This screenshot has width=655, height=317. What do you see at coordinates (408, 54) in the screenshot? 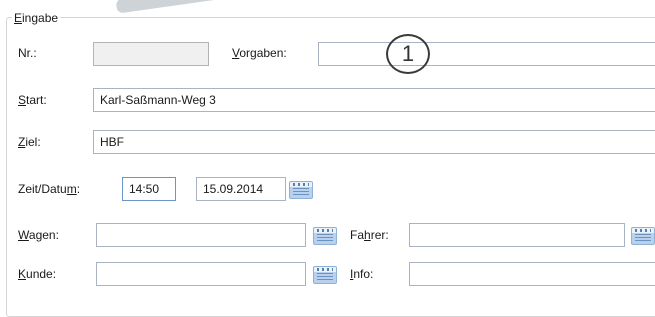
I see `annotation-marker-1: 1` at bounding box center [408, 54].